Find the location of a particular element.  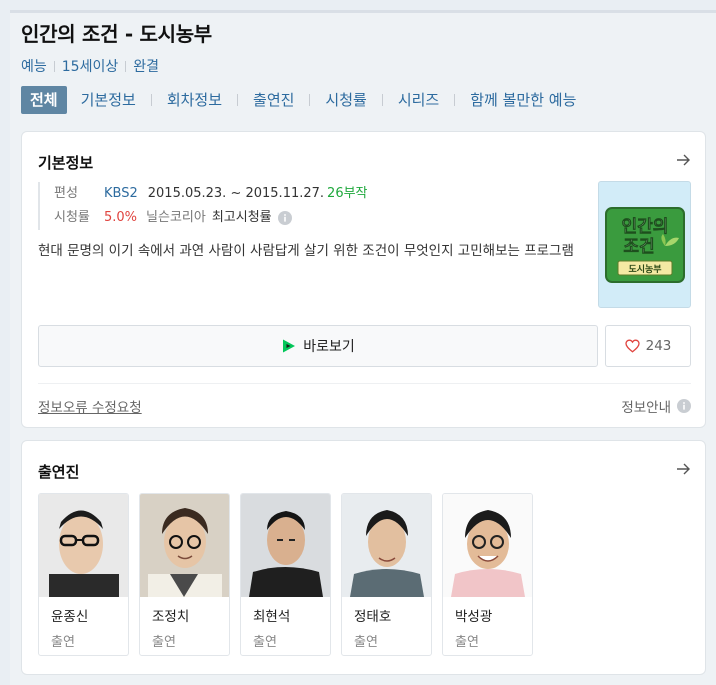

tab-series: 시리즈 is located at coordinates (418, 100).